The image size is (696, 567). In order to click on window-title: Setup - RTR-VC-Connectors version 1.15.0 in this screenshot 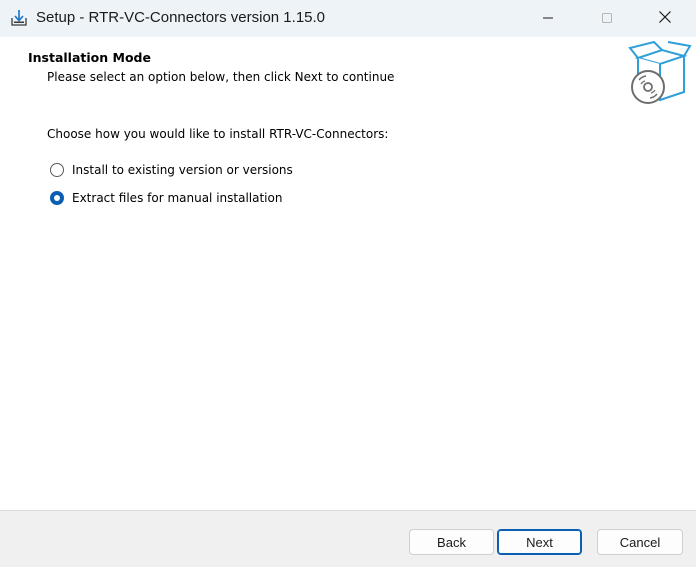, I will do `click(181, 17)`.